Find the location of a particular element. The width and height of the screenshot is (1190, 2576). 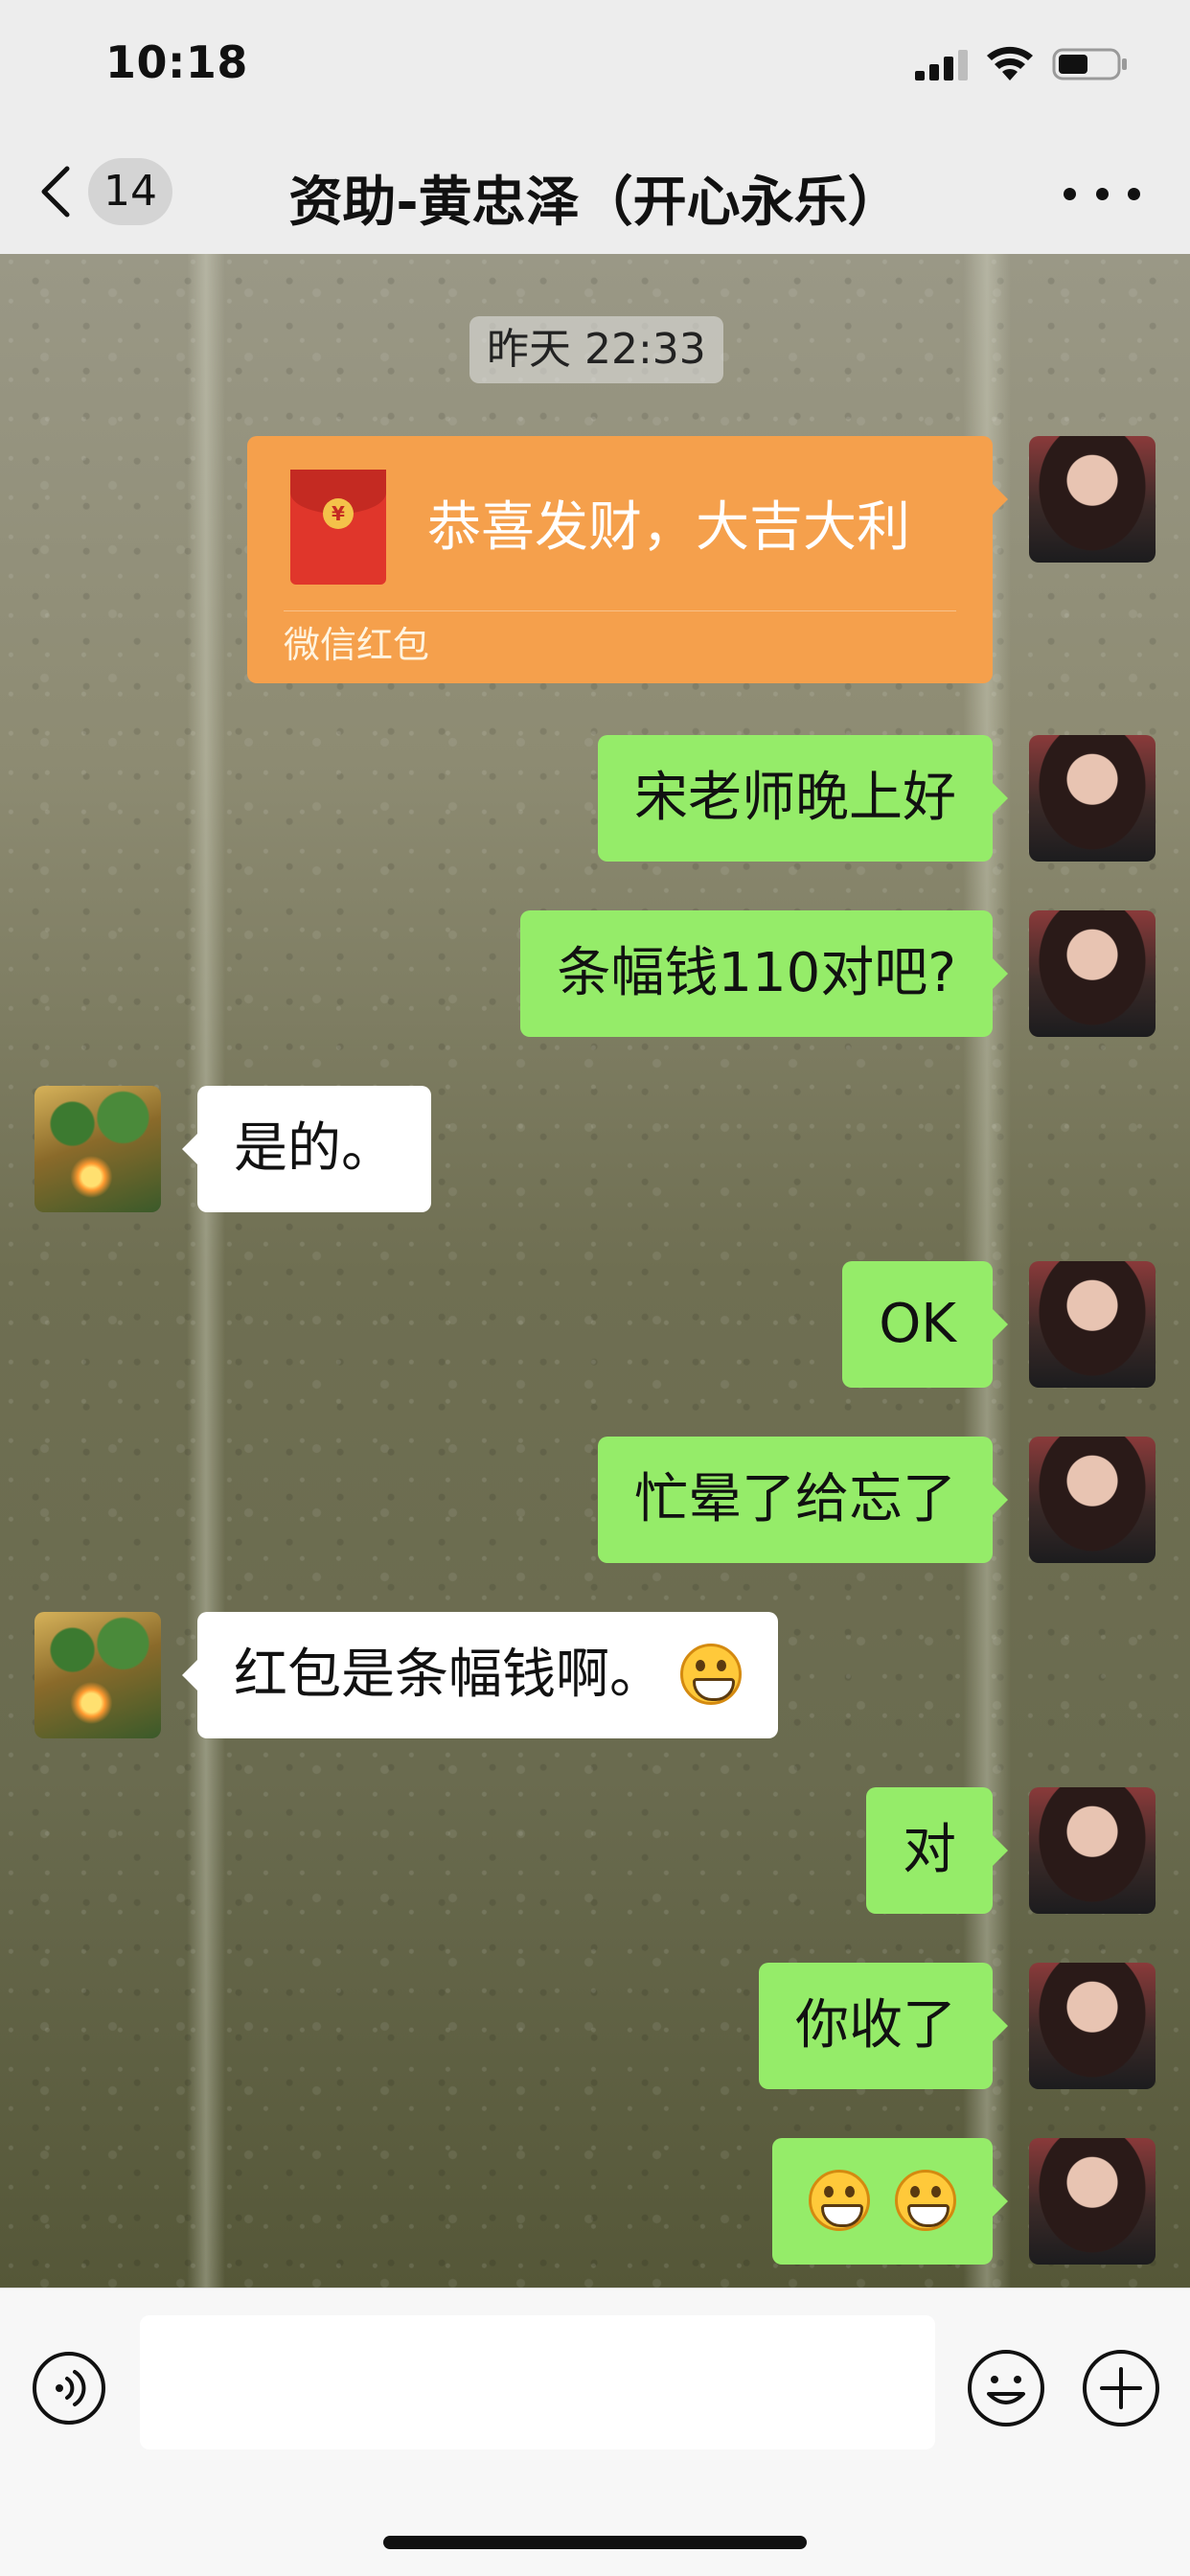

message-bubble-sent: 忙晕了给忘了 is located at coordinates (803, 1500).